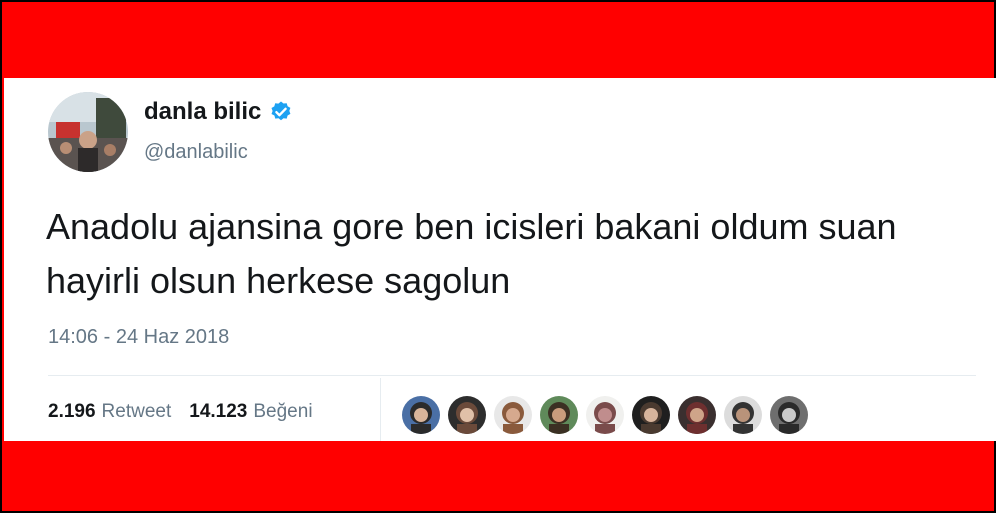 Image resolution: width=996 pixels, height=513 pixels. I want to click on like-count: 14.123 Beğeni, so click(250, 412).